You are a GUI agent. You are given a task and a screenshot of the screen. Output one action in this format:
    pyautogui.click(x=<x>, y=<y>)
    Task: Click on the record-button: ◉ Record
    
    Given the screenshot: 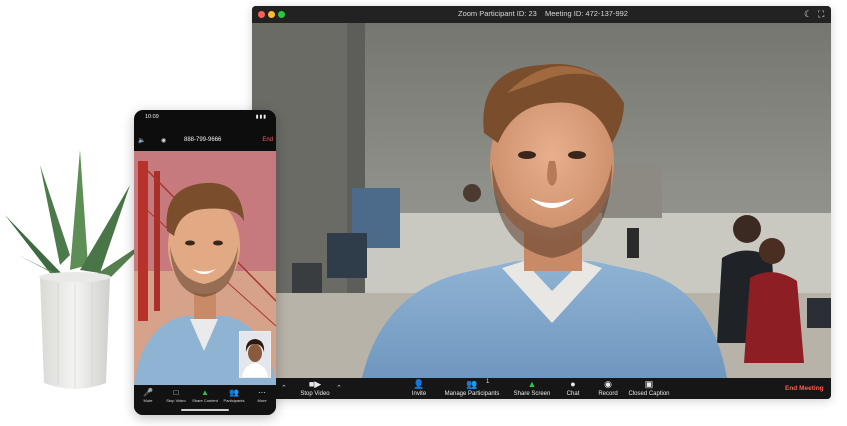 What is the action you would take?
    pyautogui.click(x=608, y=388)
    